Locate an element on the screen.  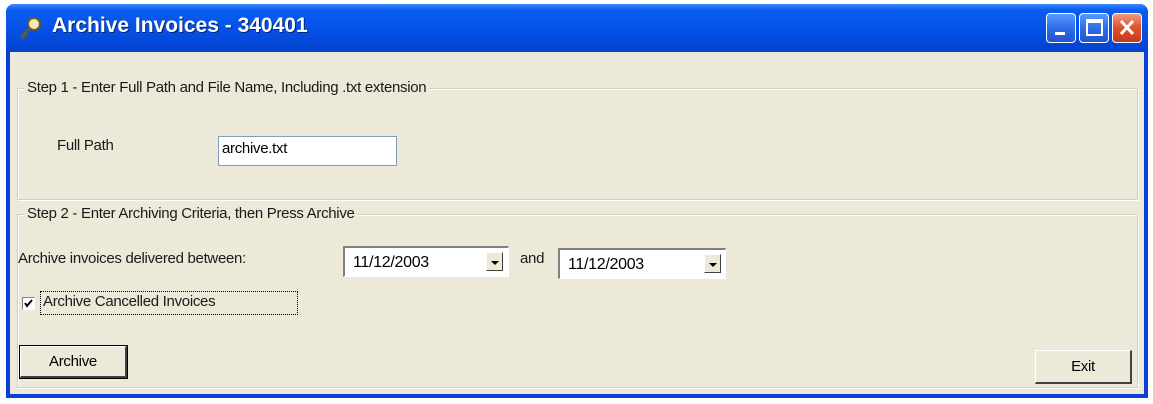
from-date-picker: 11/12/2003 is located at coordinates (426, 261).